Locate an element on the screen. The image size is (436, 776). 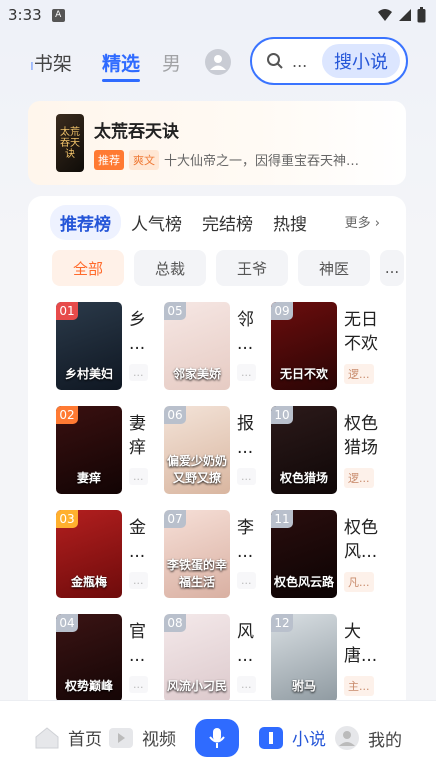
book-cover: 03 金瓶梅 is located at coordinates (89, 554).